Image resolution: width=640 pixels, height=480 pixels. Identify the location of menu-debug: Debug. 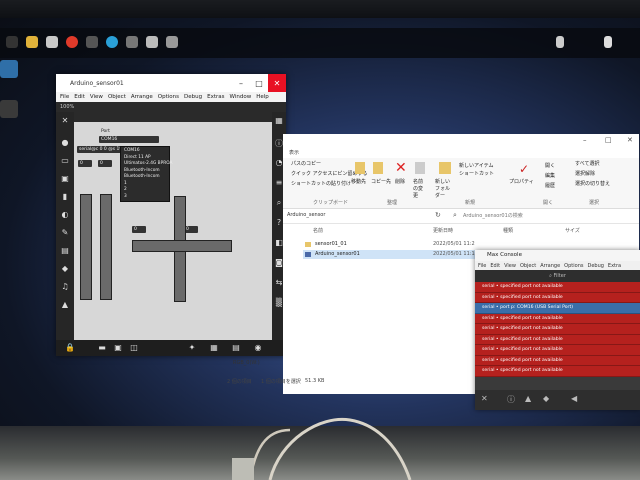
(193, 97).